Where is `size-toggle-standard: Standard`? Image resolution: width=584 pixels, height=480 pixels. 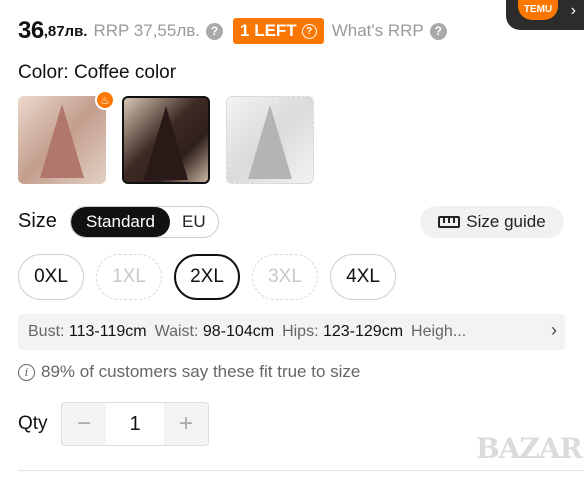 size-toggle-standard: Standard is located at coordinates (120, 222).